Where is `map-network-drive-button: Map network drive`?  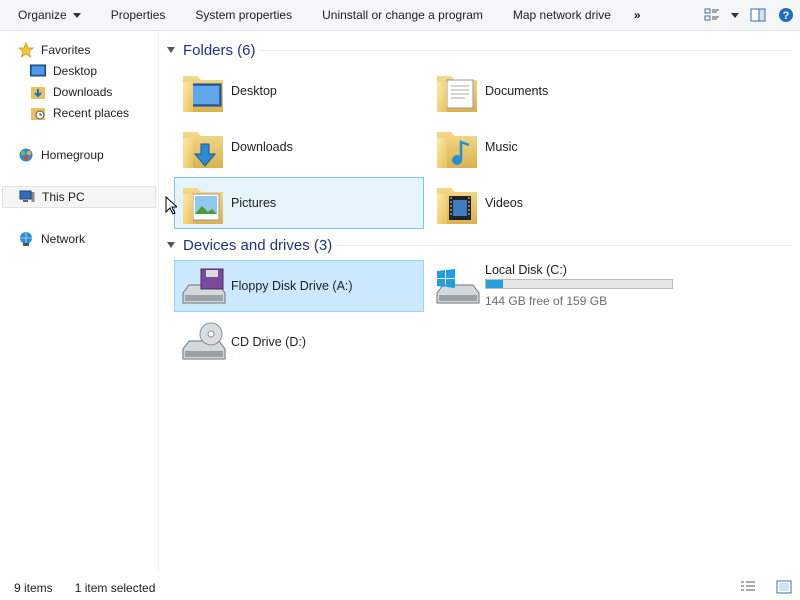
map-network-drive-button: Map network drive is located at coordinates (562, 15).